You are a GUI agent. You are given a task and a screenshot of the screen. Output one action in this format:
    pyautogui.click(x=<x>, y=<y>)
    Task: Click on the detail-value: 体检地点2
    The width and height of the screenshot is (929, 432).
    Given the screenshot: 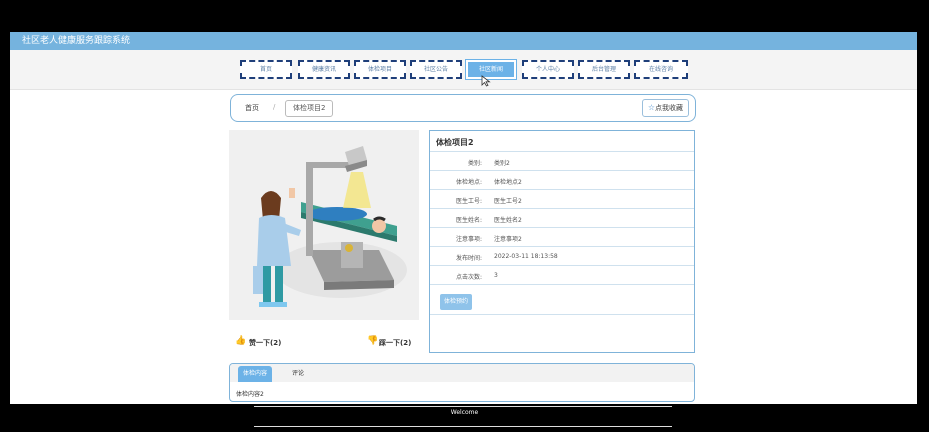 What is the action you would take?
    pyautogui.click(x=508, y=182)
    